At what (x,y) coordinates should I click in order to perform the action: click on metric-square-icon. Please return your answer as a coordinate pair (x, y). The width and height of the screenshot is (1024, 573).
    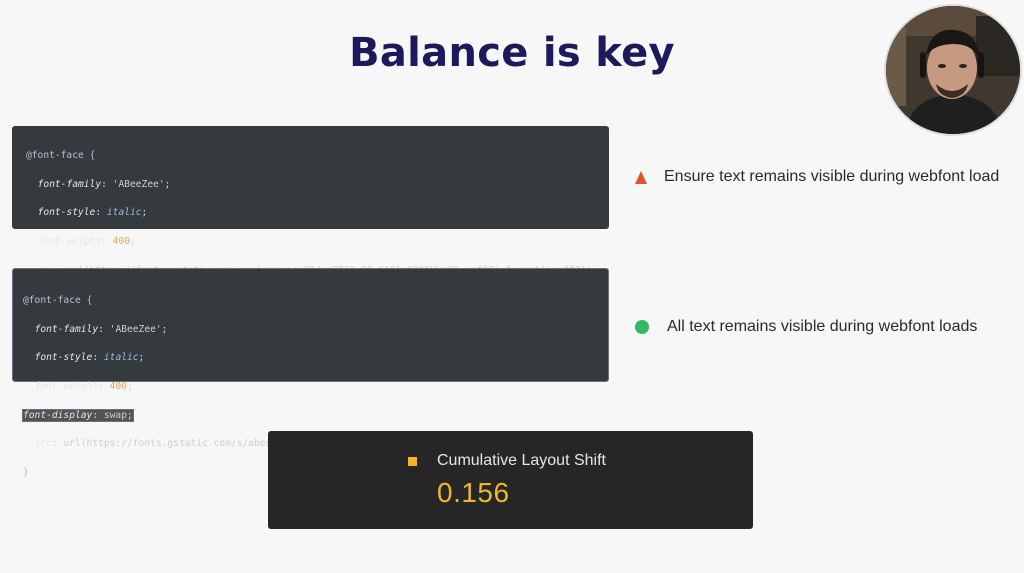
    Looking at the image, I should click on (412, 461).